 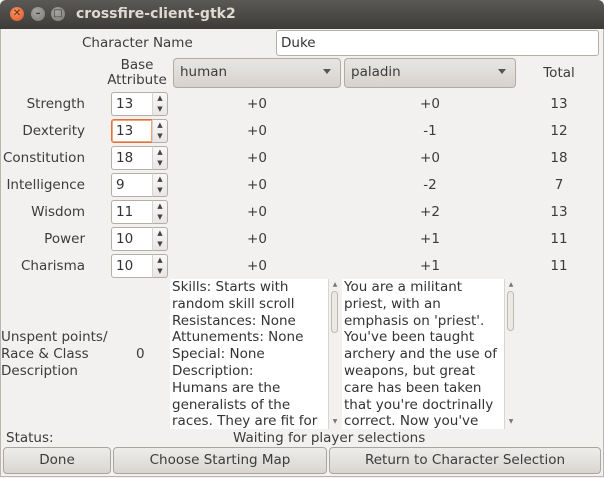 I want to click on stat-name: Charisma, so click(x=52, y=266).